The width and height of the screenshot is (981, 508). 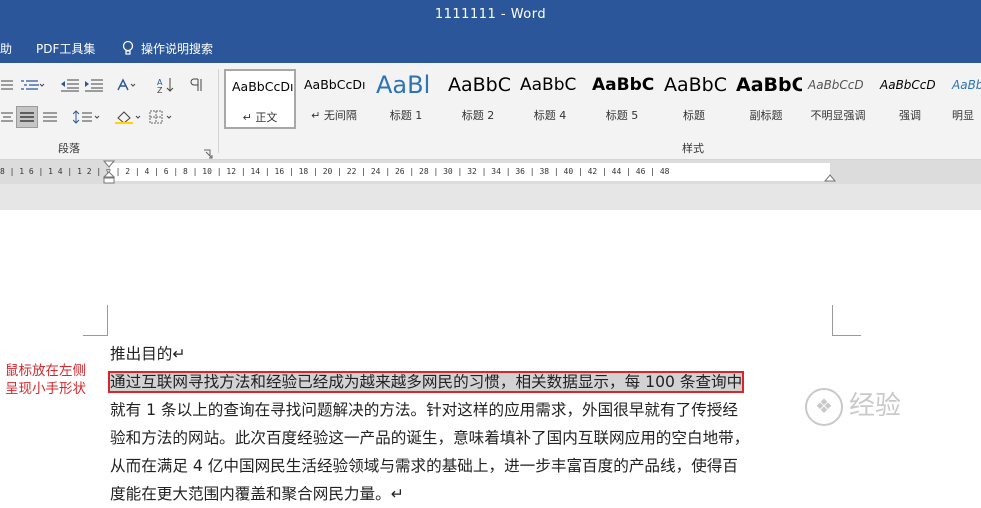 I want to click on watermark-text: 经验, so click(x=875, y=406).